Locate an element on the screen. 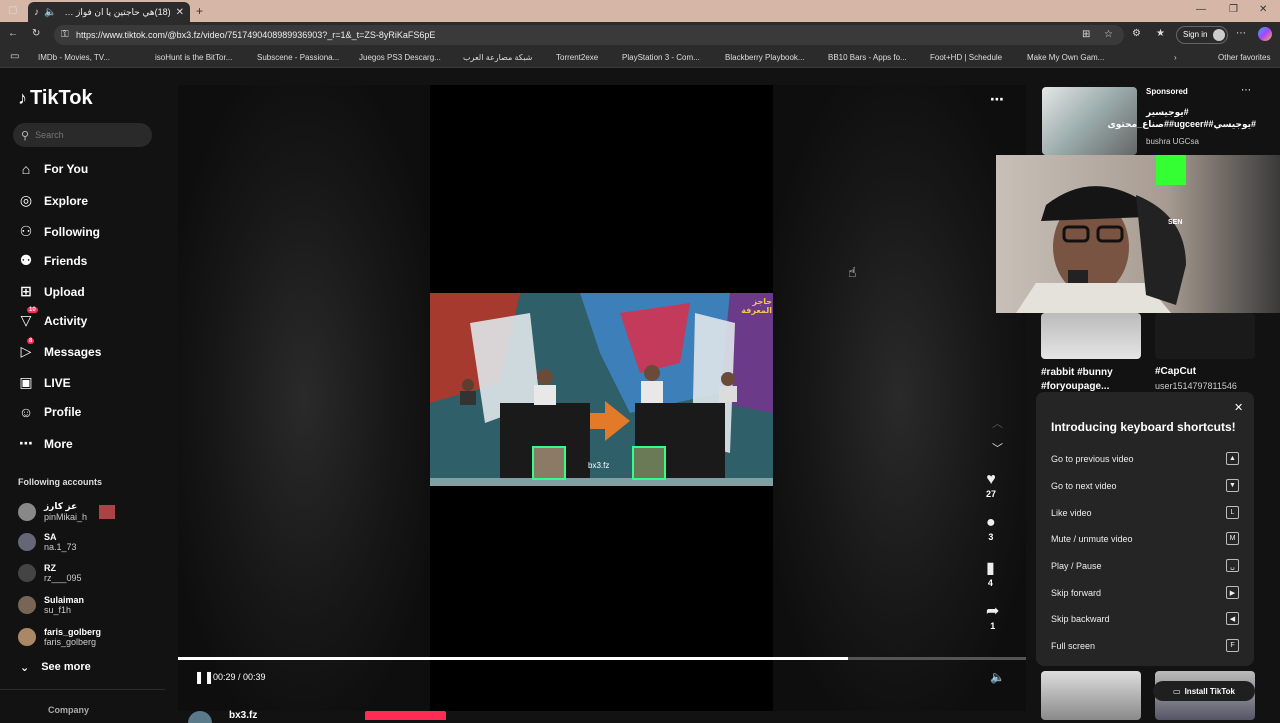 The image size is (1280, 723). new-tab-icon: + is located at coordinates (199, 11).